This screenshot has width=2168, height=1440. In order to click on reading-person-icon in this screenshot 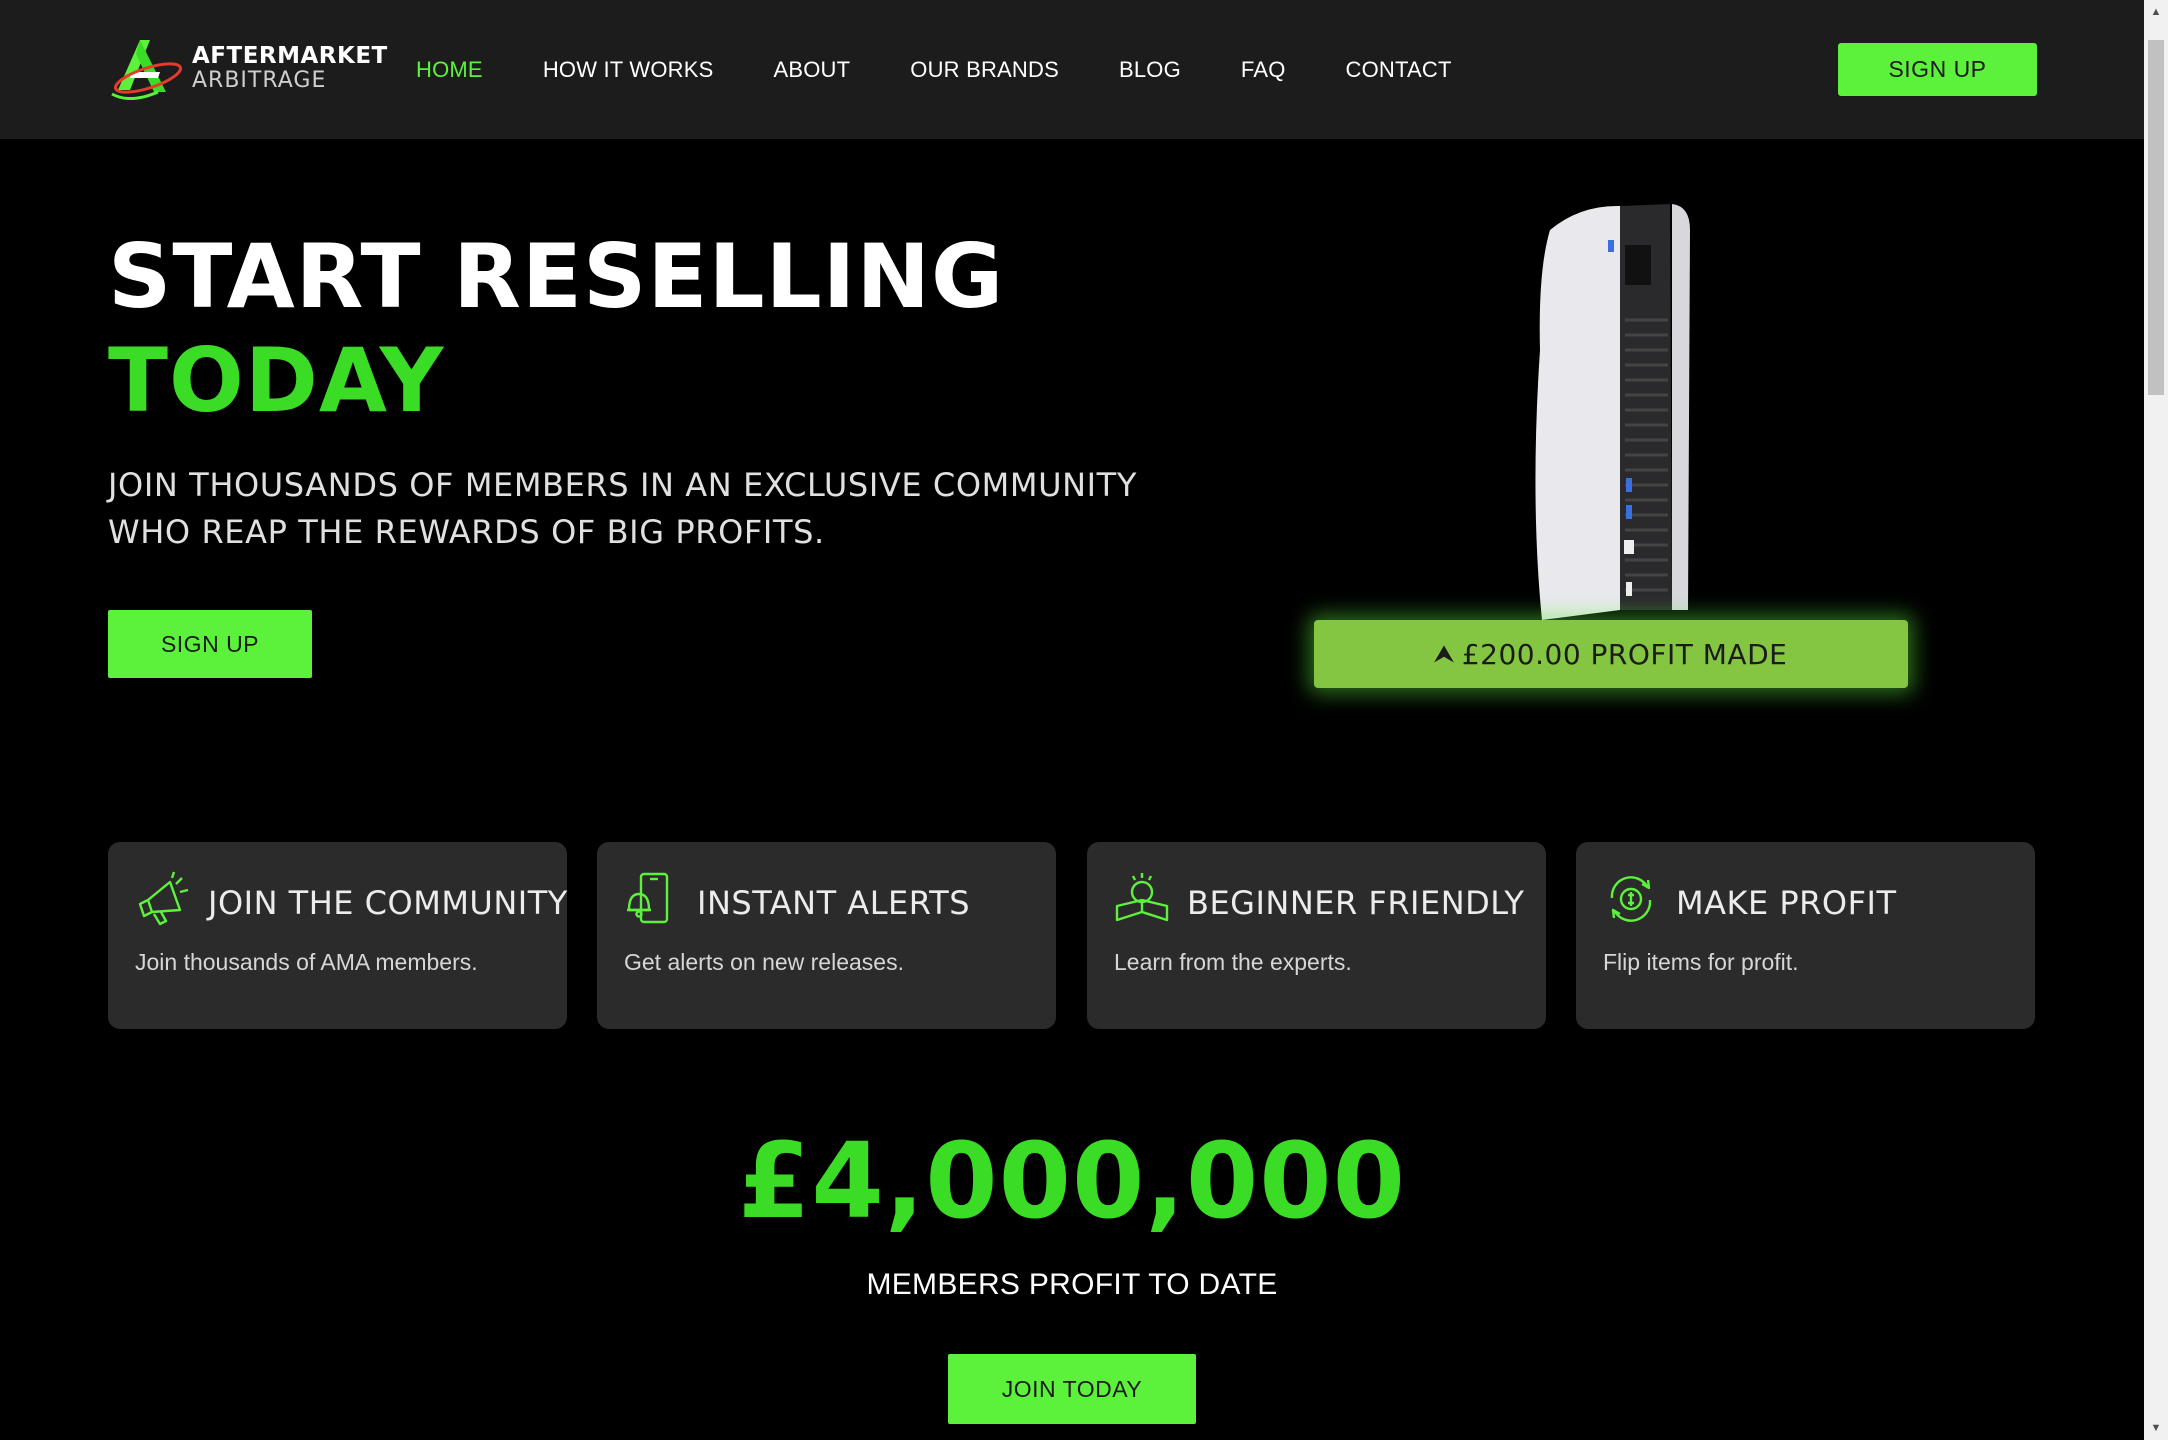, I will do `click(1142, 897)`.